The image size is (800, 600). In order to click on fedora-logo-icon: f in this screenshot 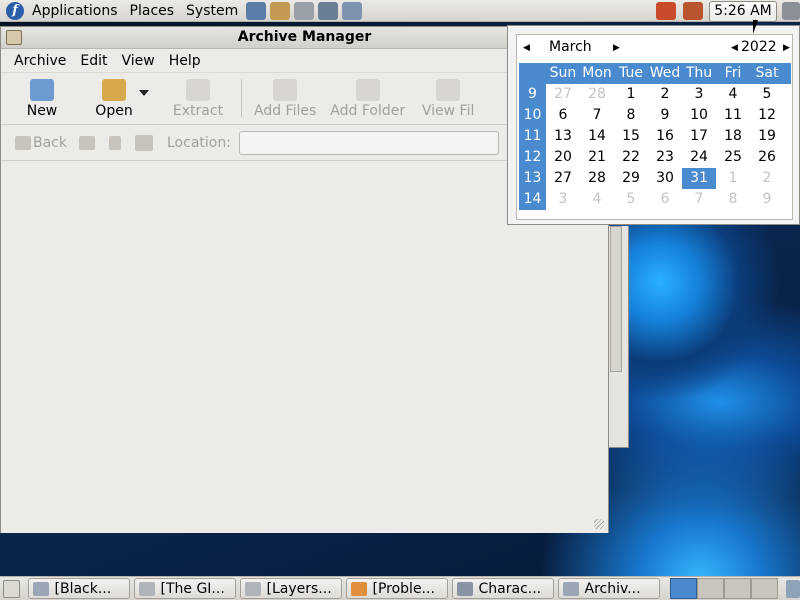, I will do `click(15, 10)`.